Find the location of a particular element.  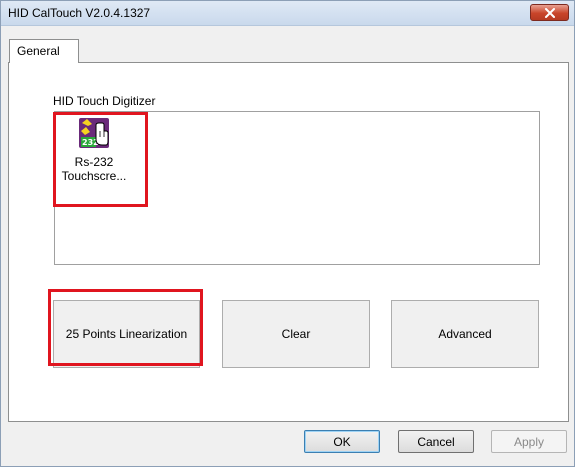

linearization-button: 25 Points Linearization is located at coordinates (126, 334).